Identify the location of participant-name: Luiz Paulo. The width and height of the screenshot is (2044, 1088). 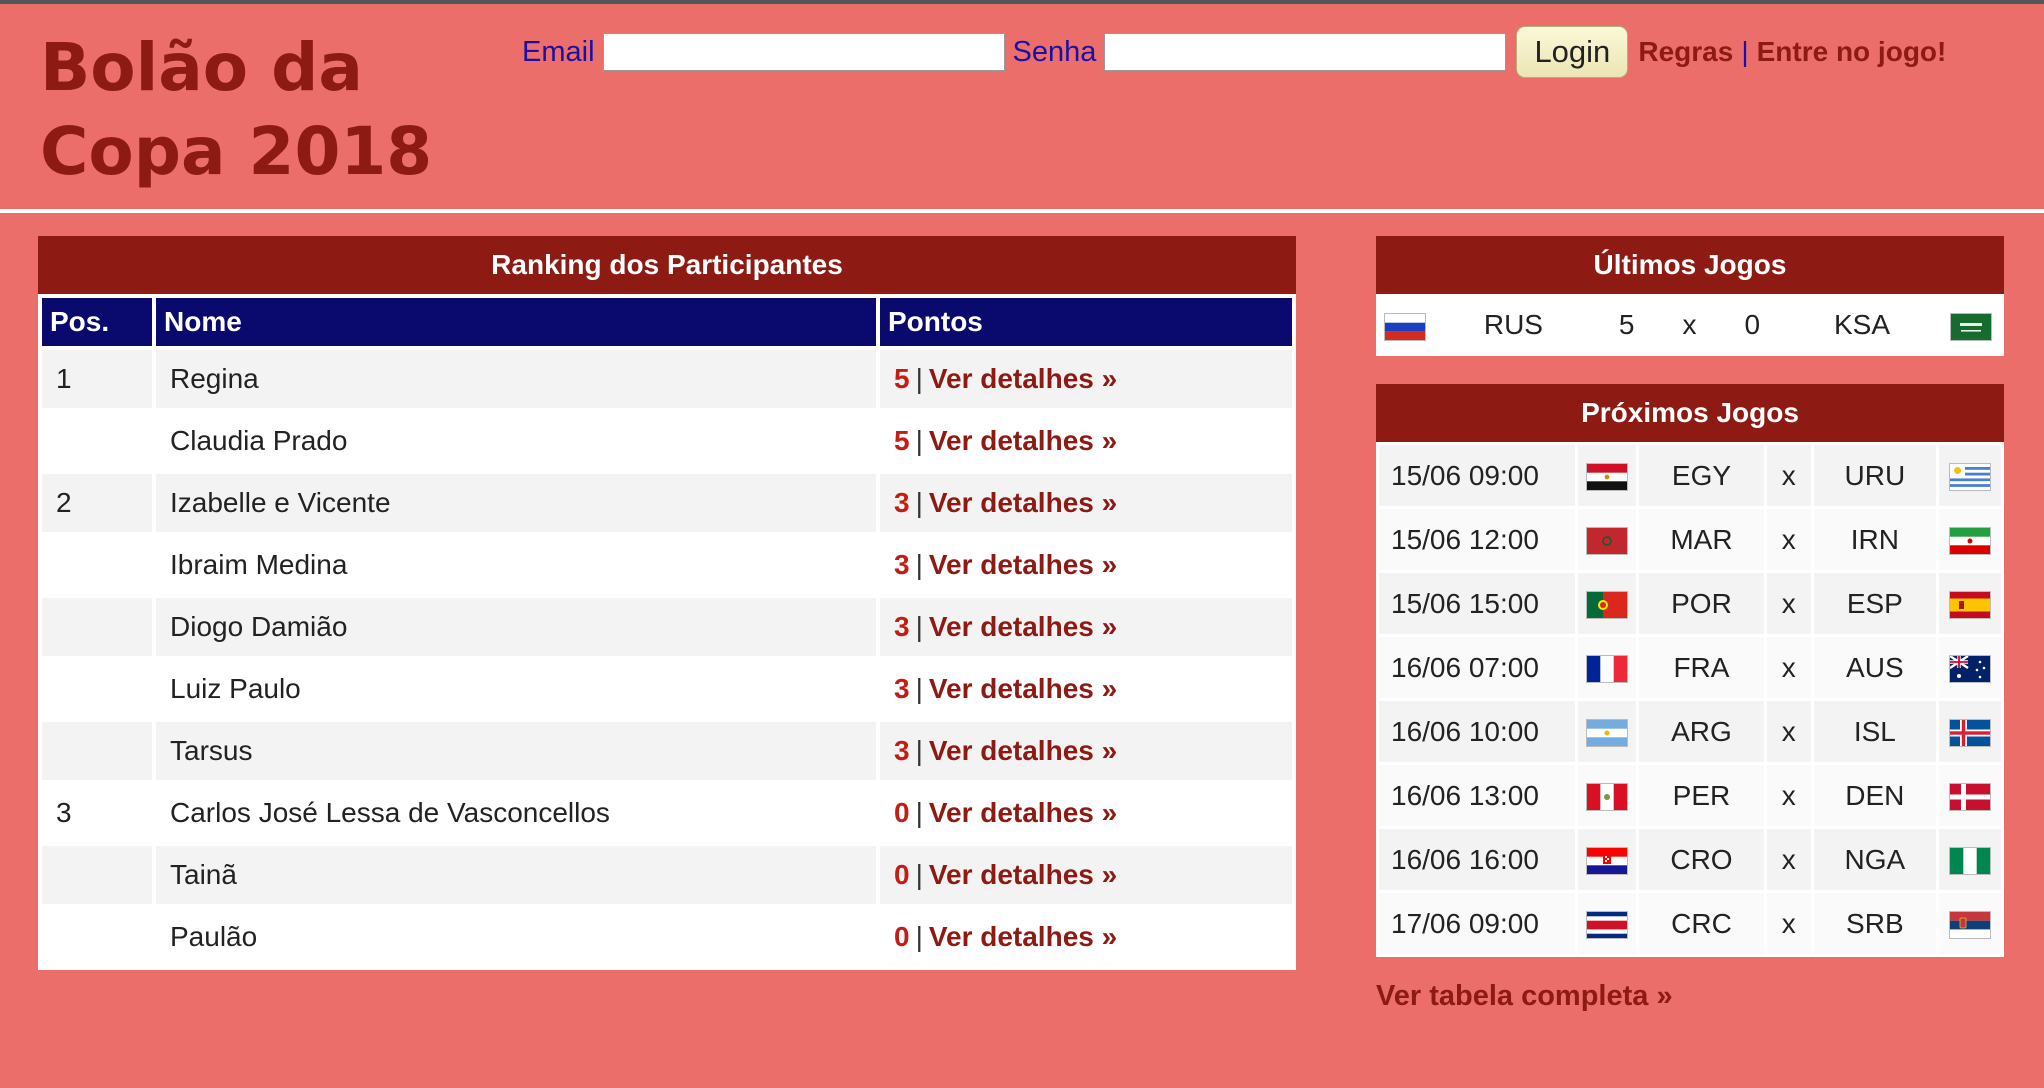
(516, 689).